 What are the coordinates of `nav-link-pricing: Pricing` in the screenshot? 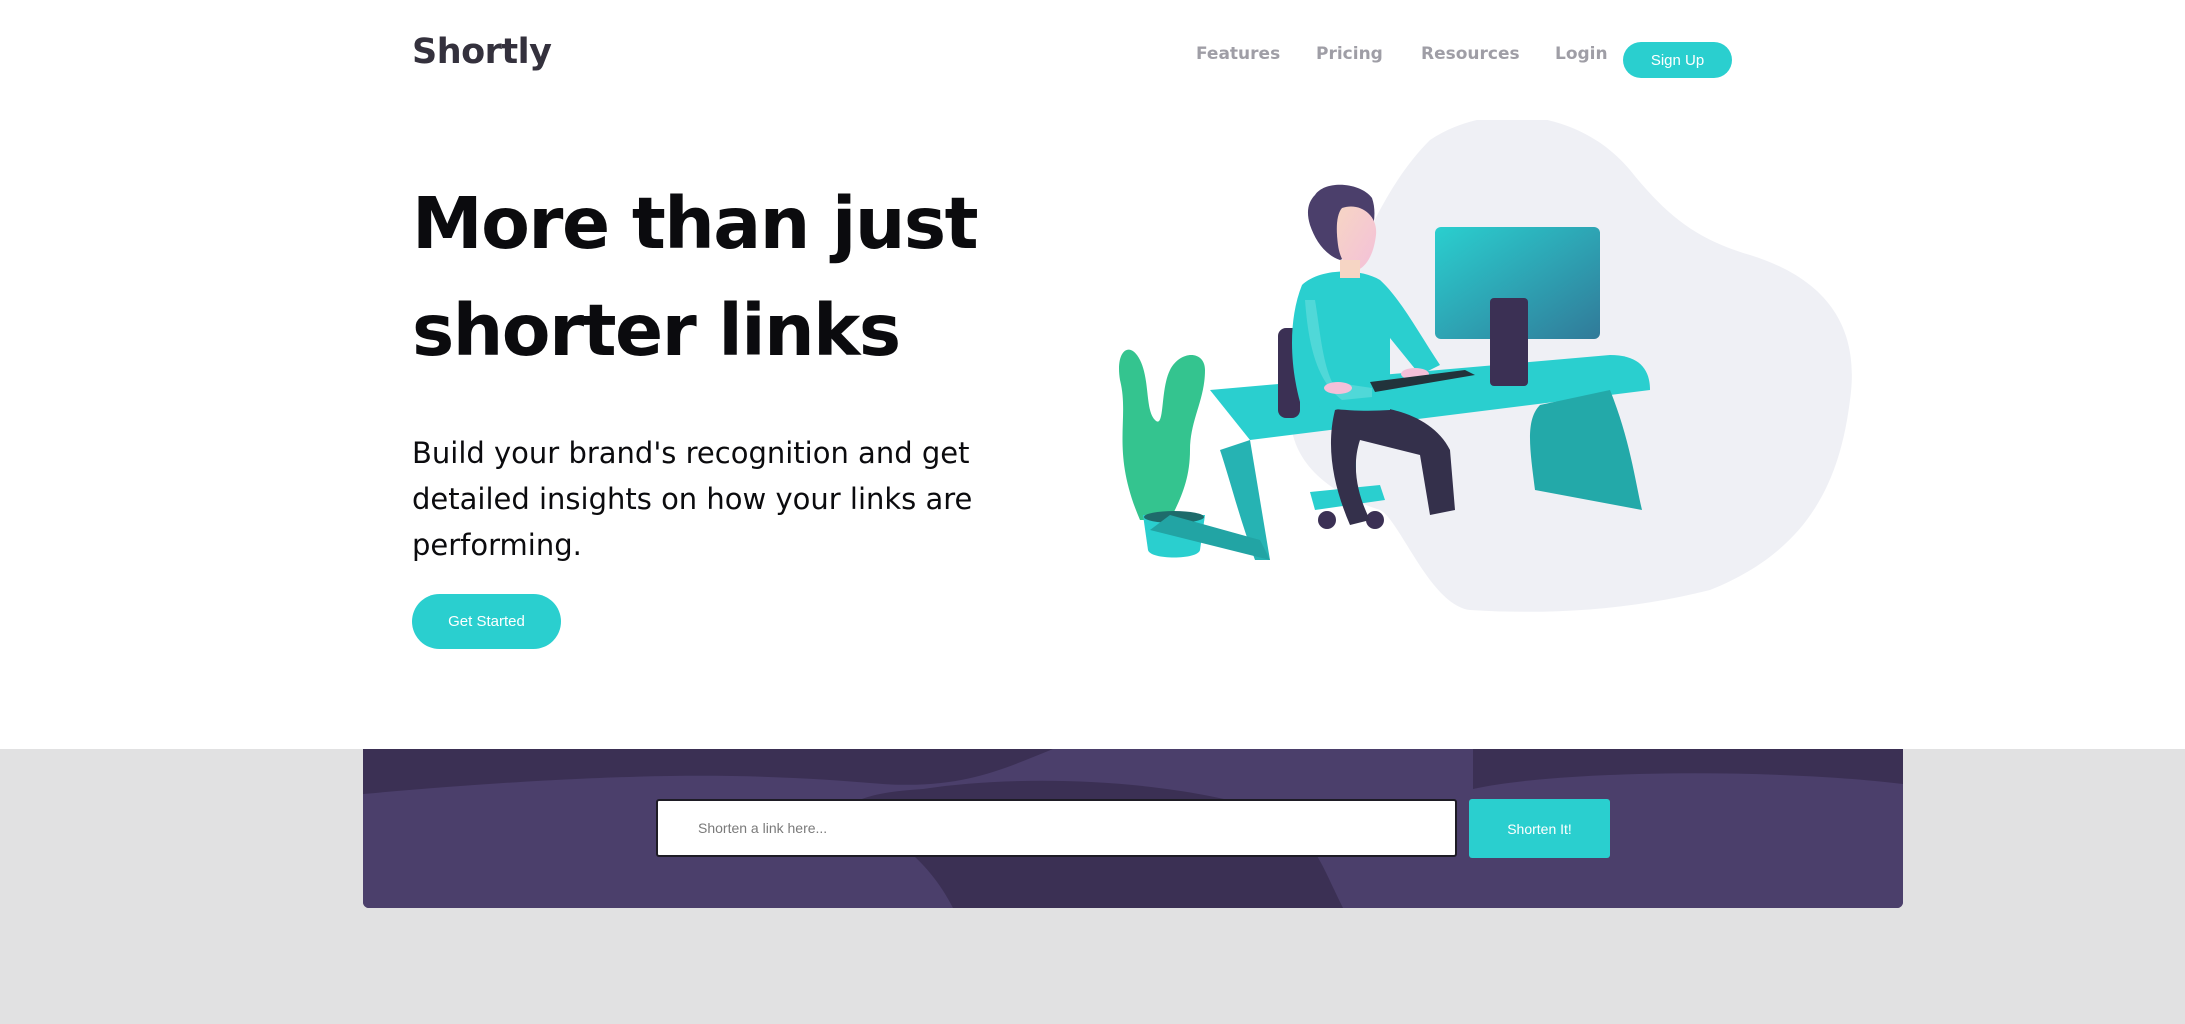 It's located at (1349, 54).